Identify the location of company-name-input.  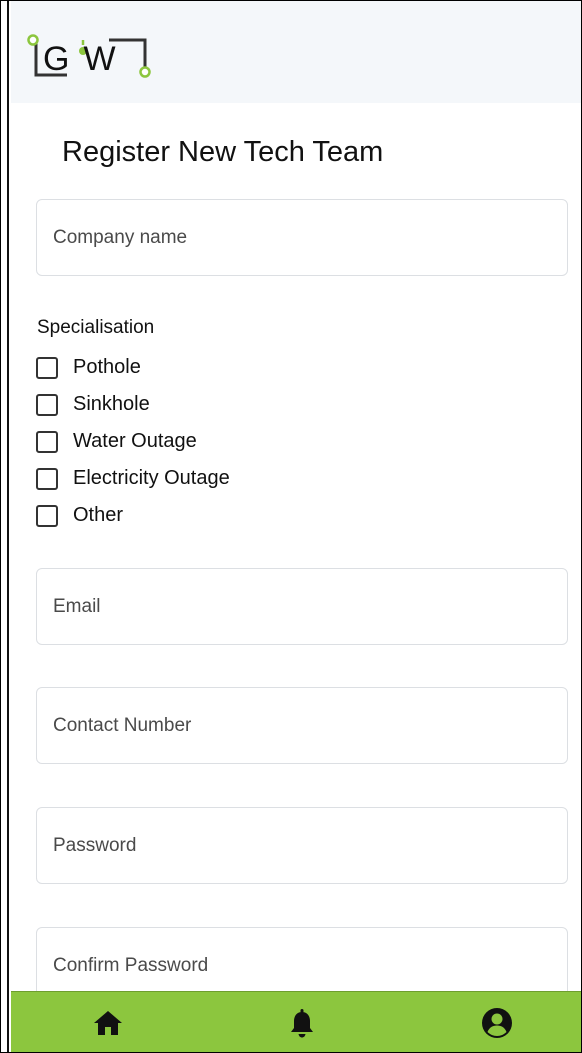
(302, 237).